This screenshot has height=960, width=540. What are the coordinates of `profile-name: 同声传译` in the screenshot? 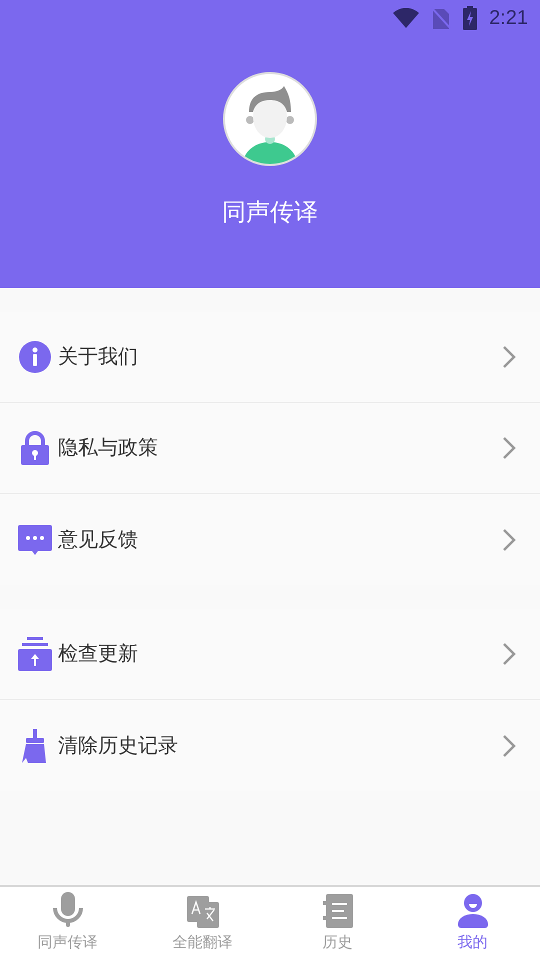 It's located at (270, 213).